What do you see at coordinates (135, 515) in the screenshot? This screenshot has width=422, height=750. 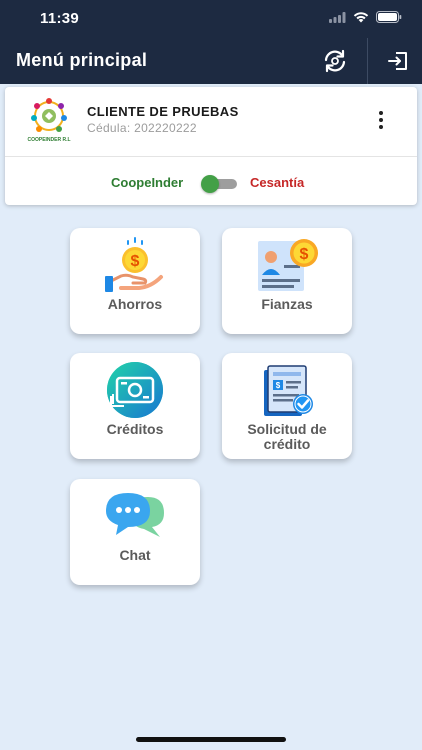 I see `chat-bubbles-icon` at bounding box center [135, 515].